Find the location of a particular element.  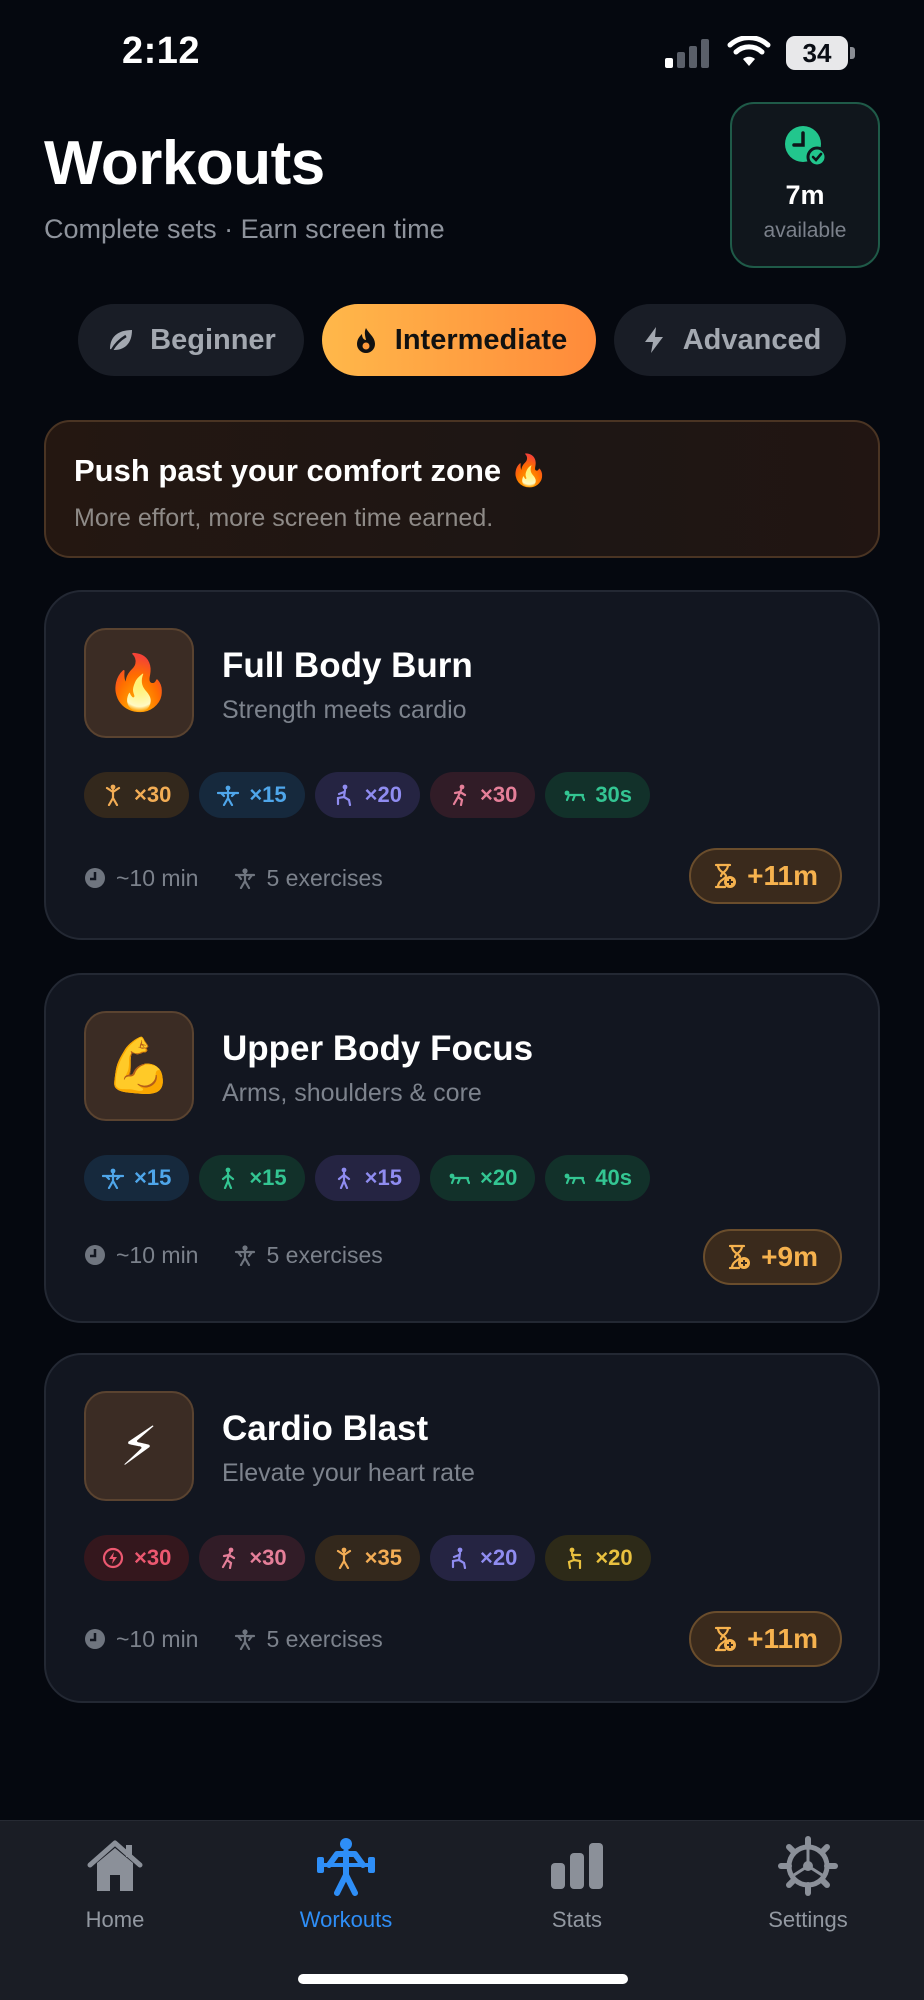

gear-icon is located at coordinates (808, 1866).